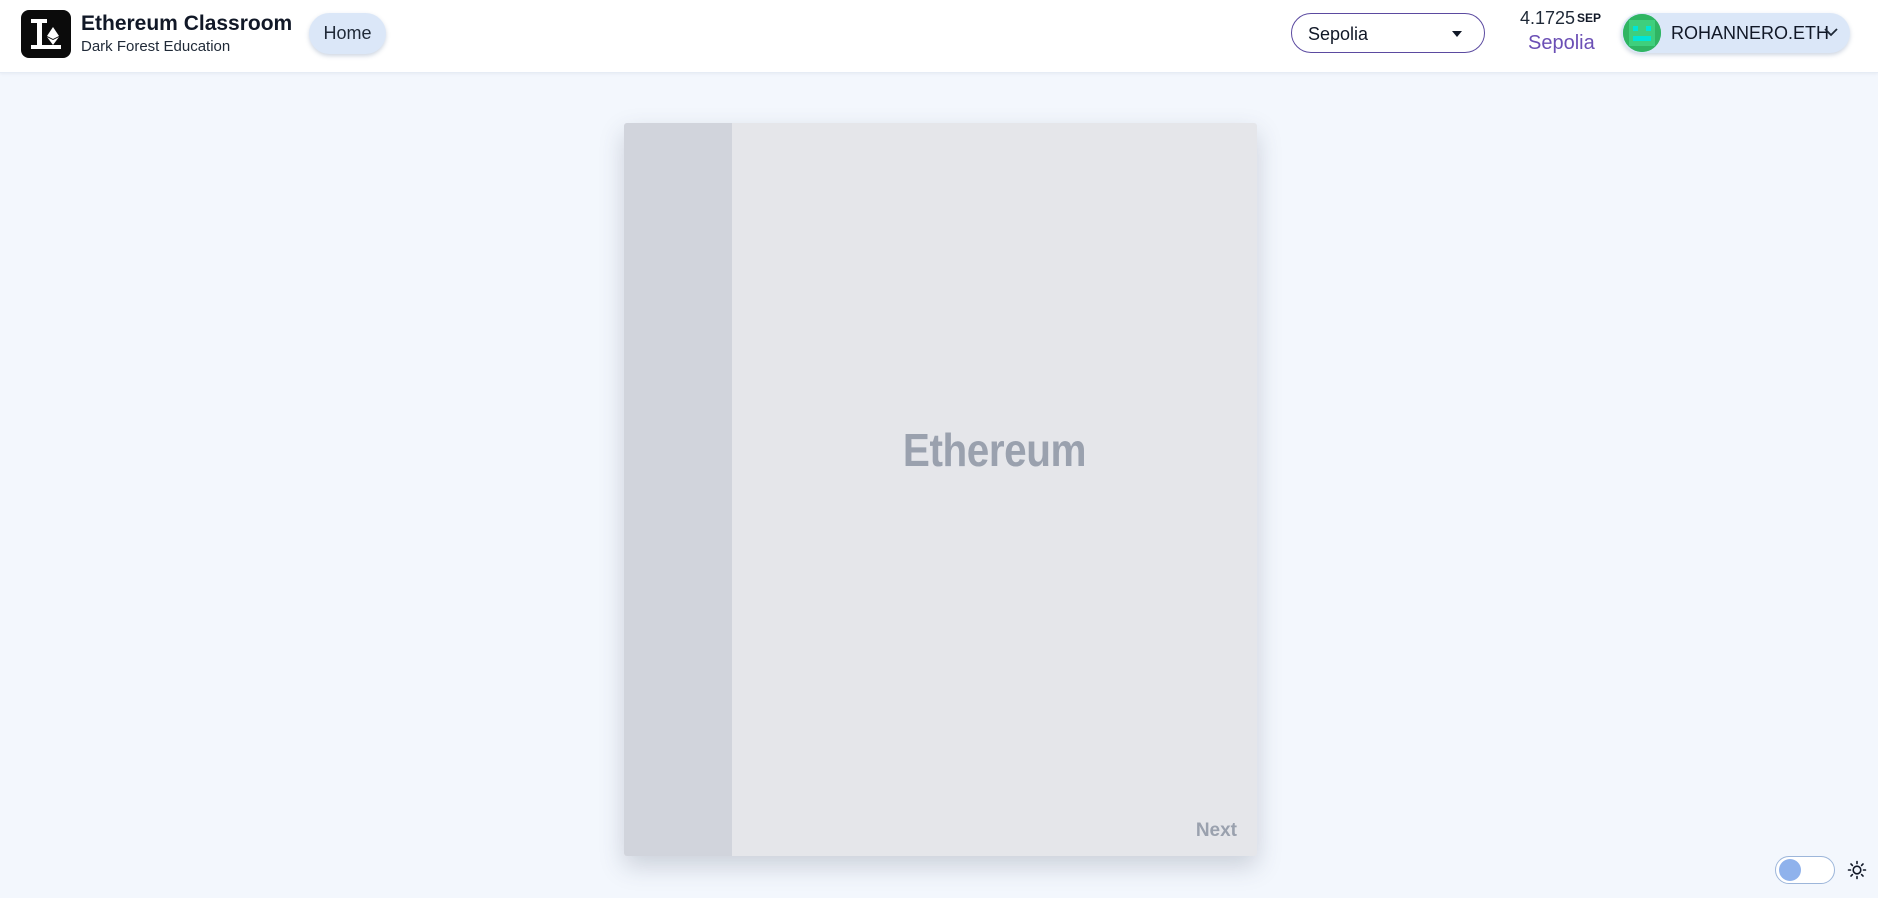 The image size is (1878, 898). What do you see at coordinates (1548, 18) in the screenshot?
I see `balance-amount: 4.1725` at bounding box center [1548, 18].